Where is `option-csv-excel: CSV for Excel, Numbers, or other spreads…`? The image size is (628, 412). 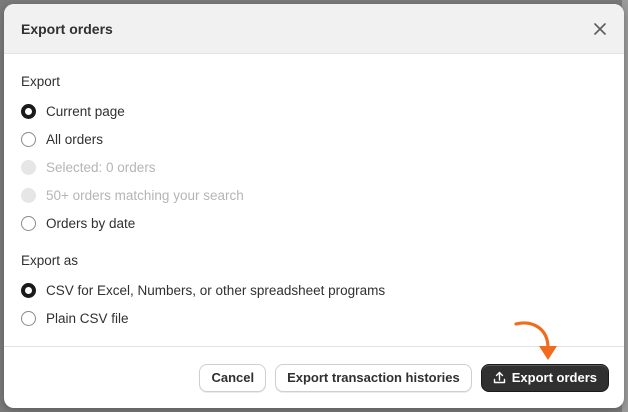
option-csv-excel: CSV for Excel, Numbers, or other spreads… is located at coordinates (314, 290).